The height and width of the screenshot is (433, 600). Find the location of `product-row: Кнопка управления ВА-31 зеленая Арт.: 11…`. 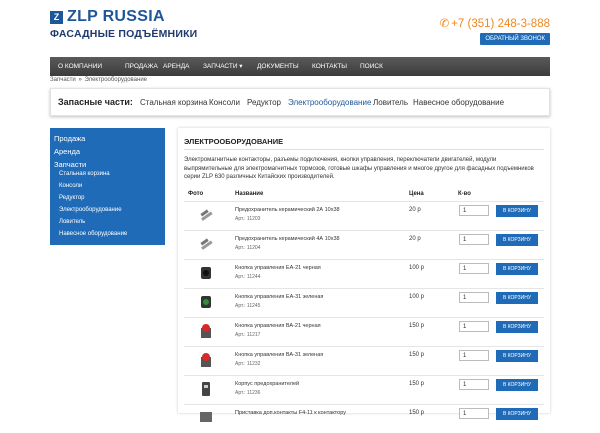

product-row: Кнопка управления ВА-31 зеленая Арт.: 11… is located at coordinates (364, 360).